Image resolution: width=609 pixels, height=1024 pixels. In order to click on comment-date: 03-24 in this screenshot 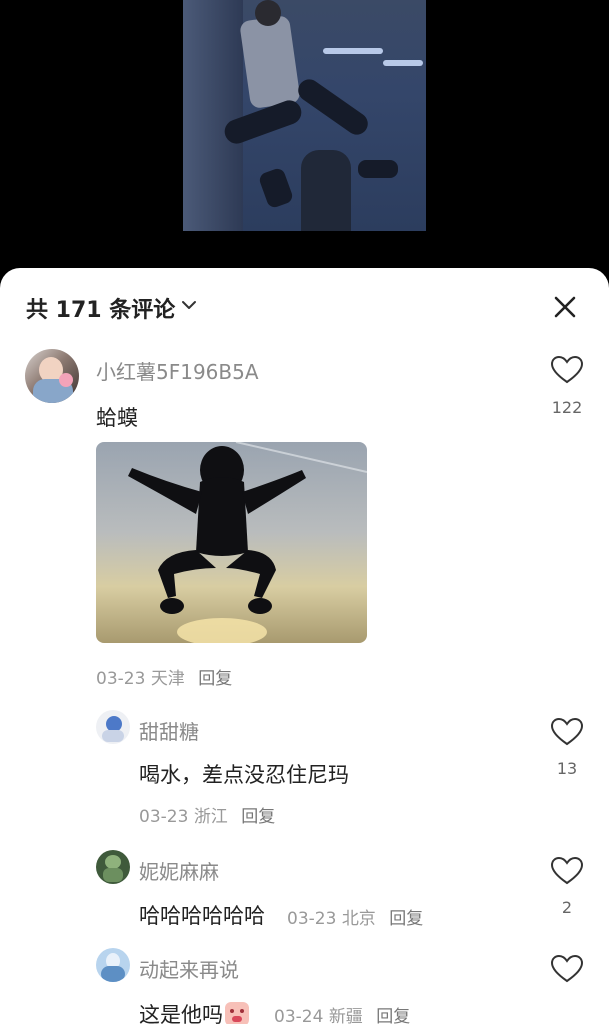, I will do `click(299, 1015)`.